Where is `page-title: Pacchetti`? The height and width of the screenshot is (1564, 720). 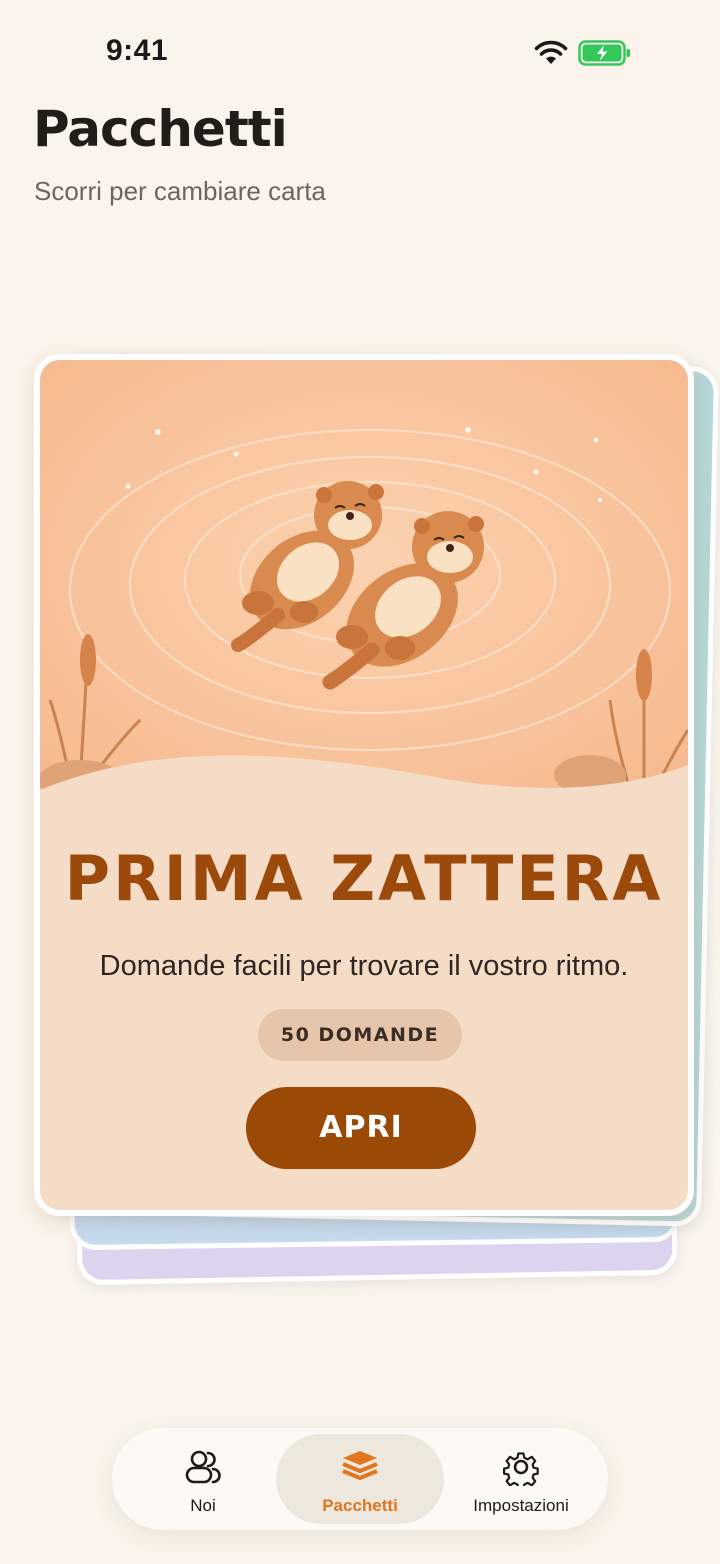 page-title: Pacchetti is located at coordinates (160, 129).